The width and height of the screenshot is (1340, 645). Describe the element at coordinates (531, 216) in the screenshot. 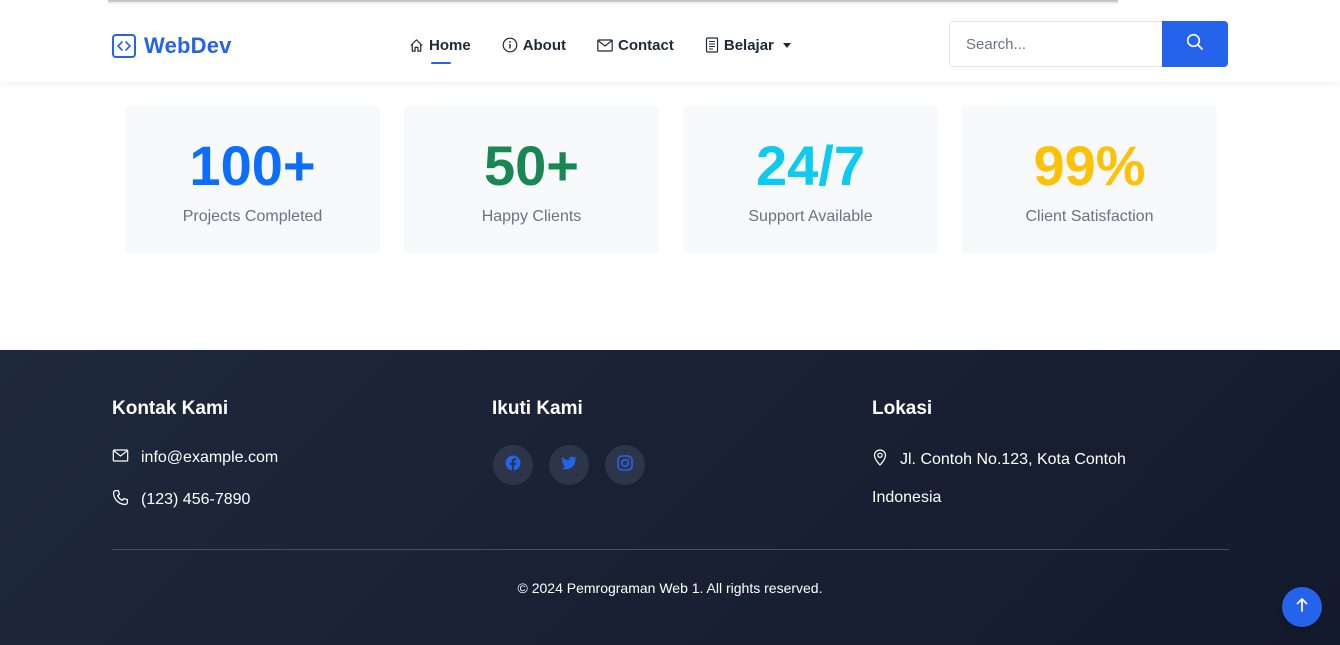

I see `stat-label: Happy Clients` at that location.